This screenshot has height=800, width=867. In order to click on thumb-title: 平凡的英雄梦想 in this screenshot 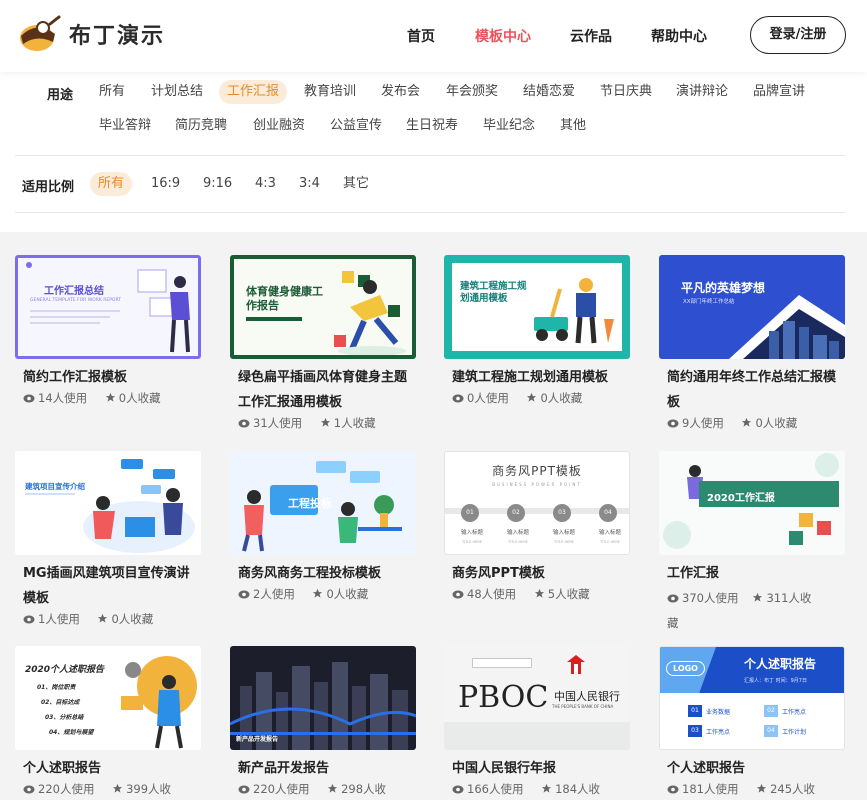, I will do `click(723, 288)`.